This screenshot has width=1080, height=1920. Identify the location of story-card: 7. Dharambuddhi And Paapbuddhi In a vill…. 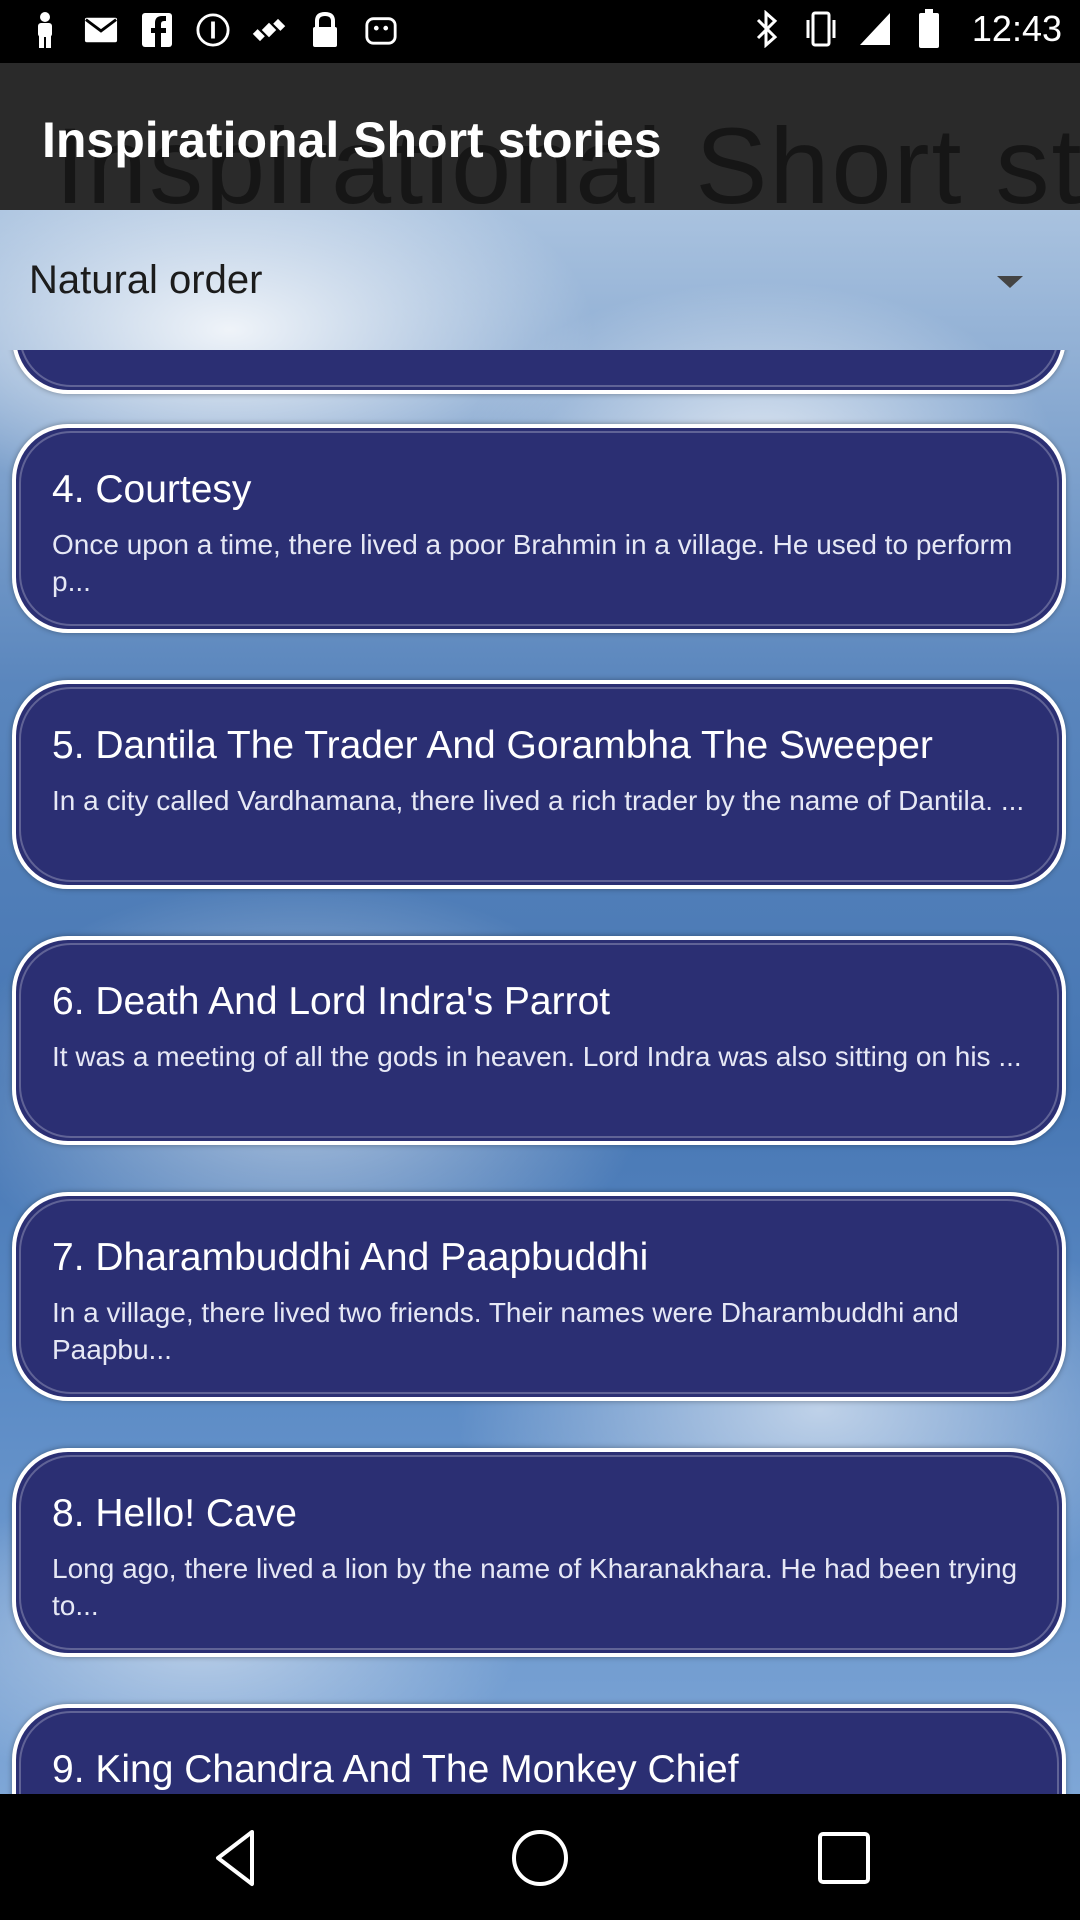
(539, 1296).